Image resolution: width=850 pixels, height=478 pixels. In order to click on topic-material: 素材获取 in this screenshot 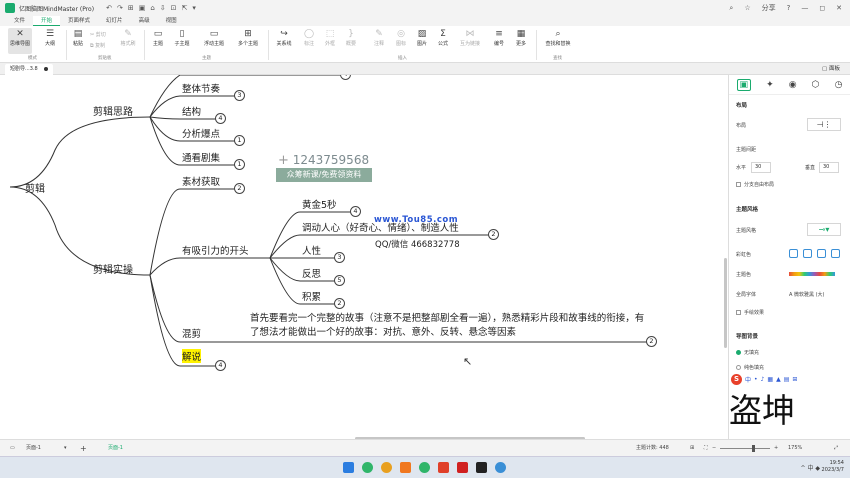, I will do `click(201, 181)`.